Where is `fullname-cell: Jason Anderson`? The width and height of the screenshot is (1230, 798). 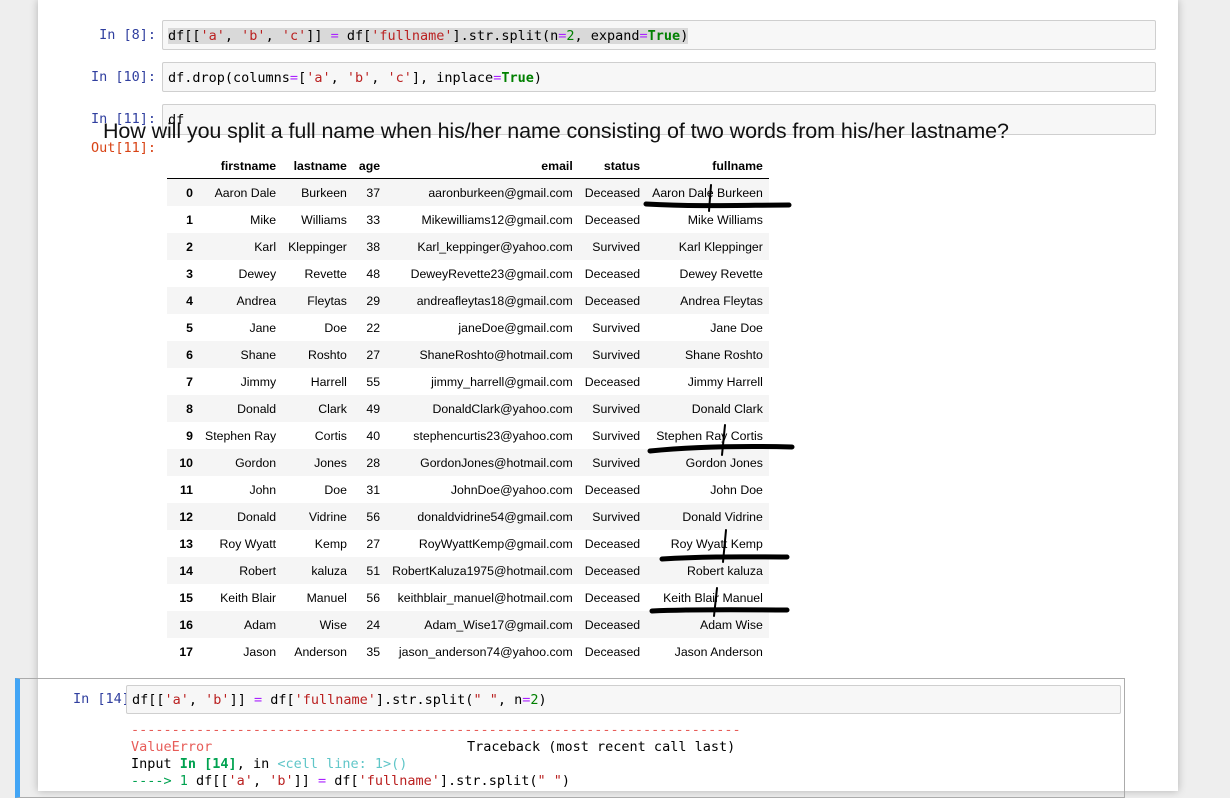 fullname-cell: Jason Anderson is located at coordinates (718, 651).